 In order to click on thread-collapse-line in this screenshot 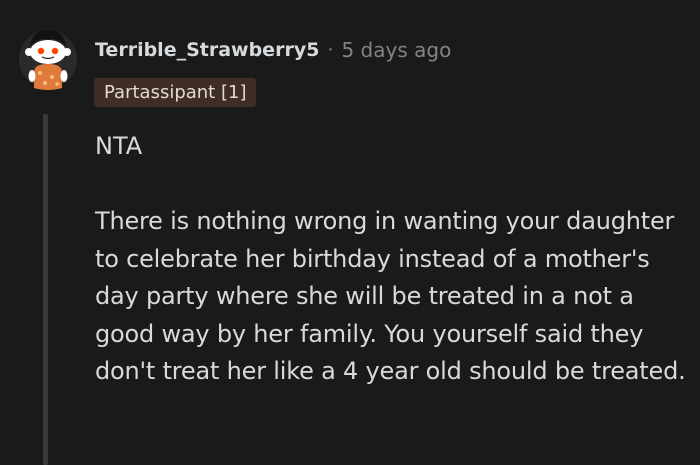, I will do `click(45, 289)`.